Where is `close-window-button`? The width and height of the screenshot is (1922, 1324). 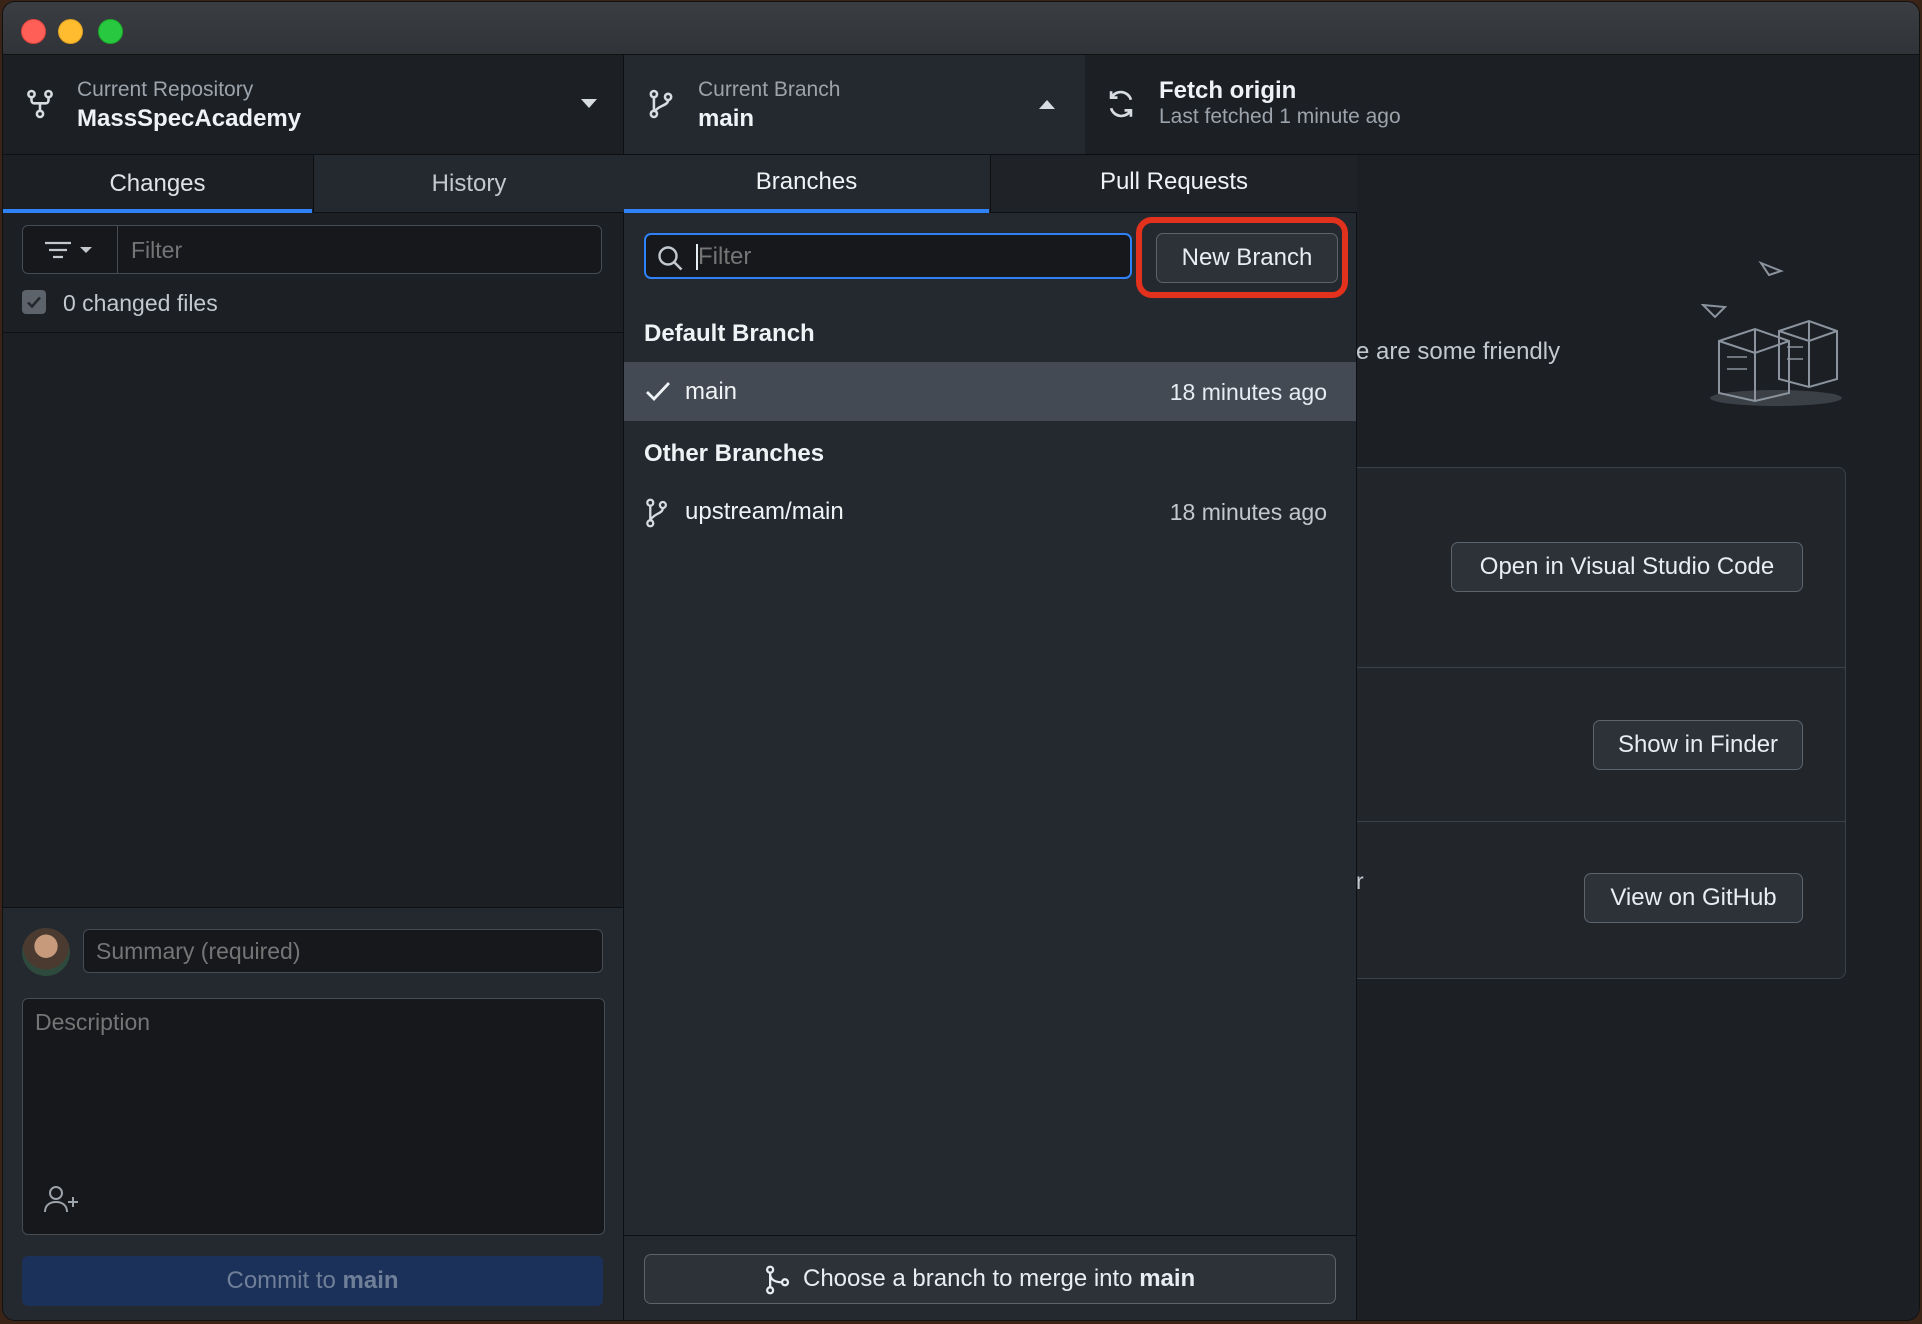 close-window-button is located at coordinates (33, 31).